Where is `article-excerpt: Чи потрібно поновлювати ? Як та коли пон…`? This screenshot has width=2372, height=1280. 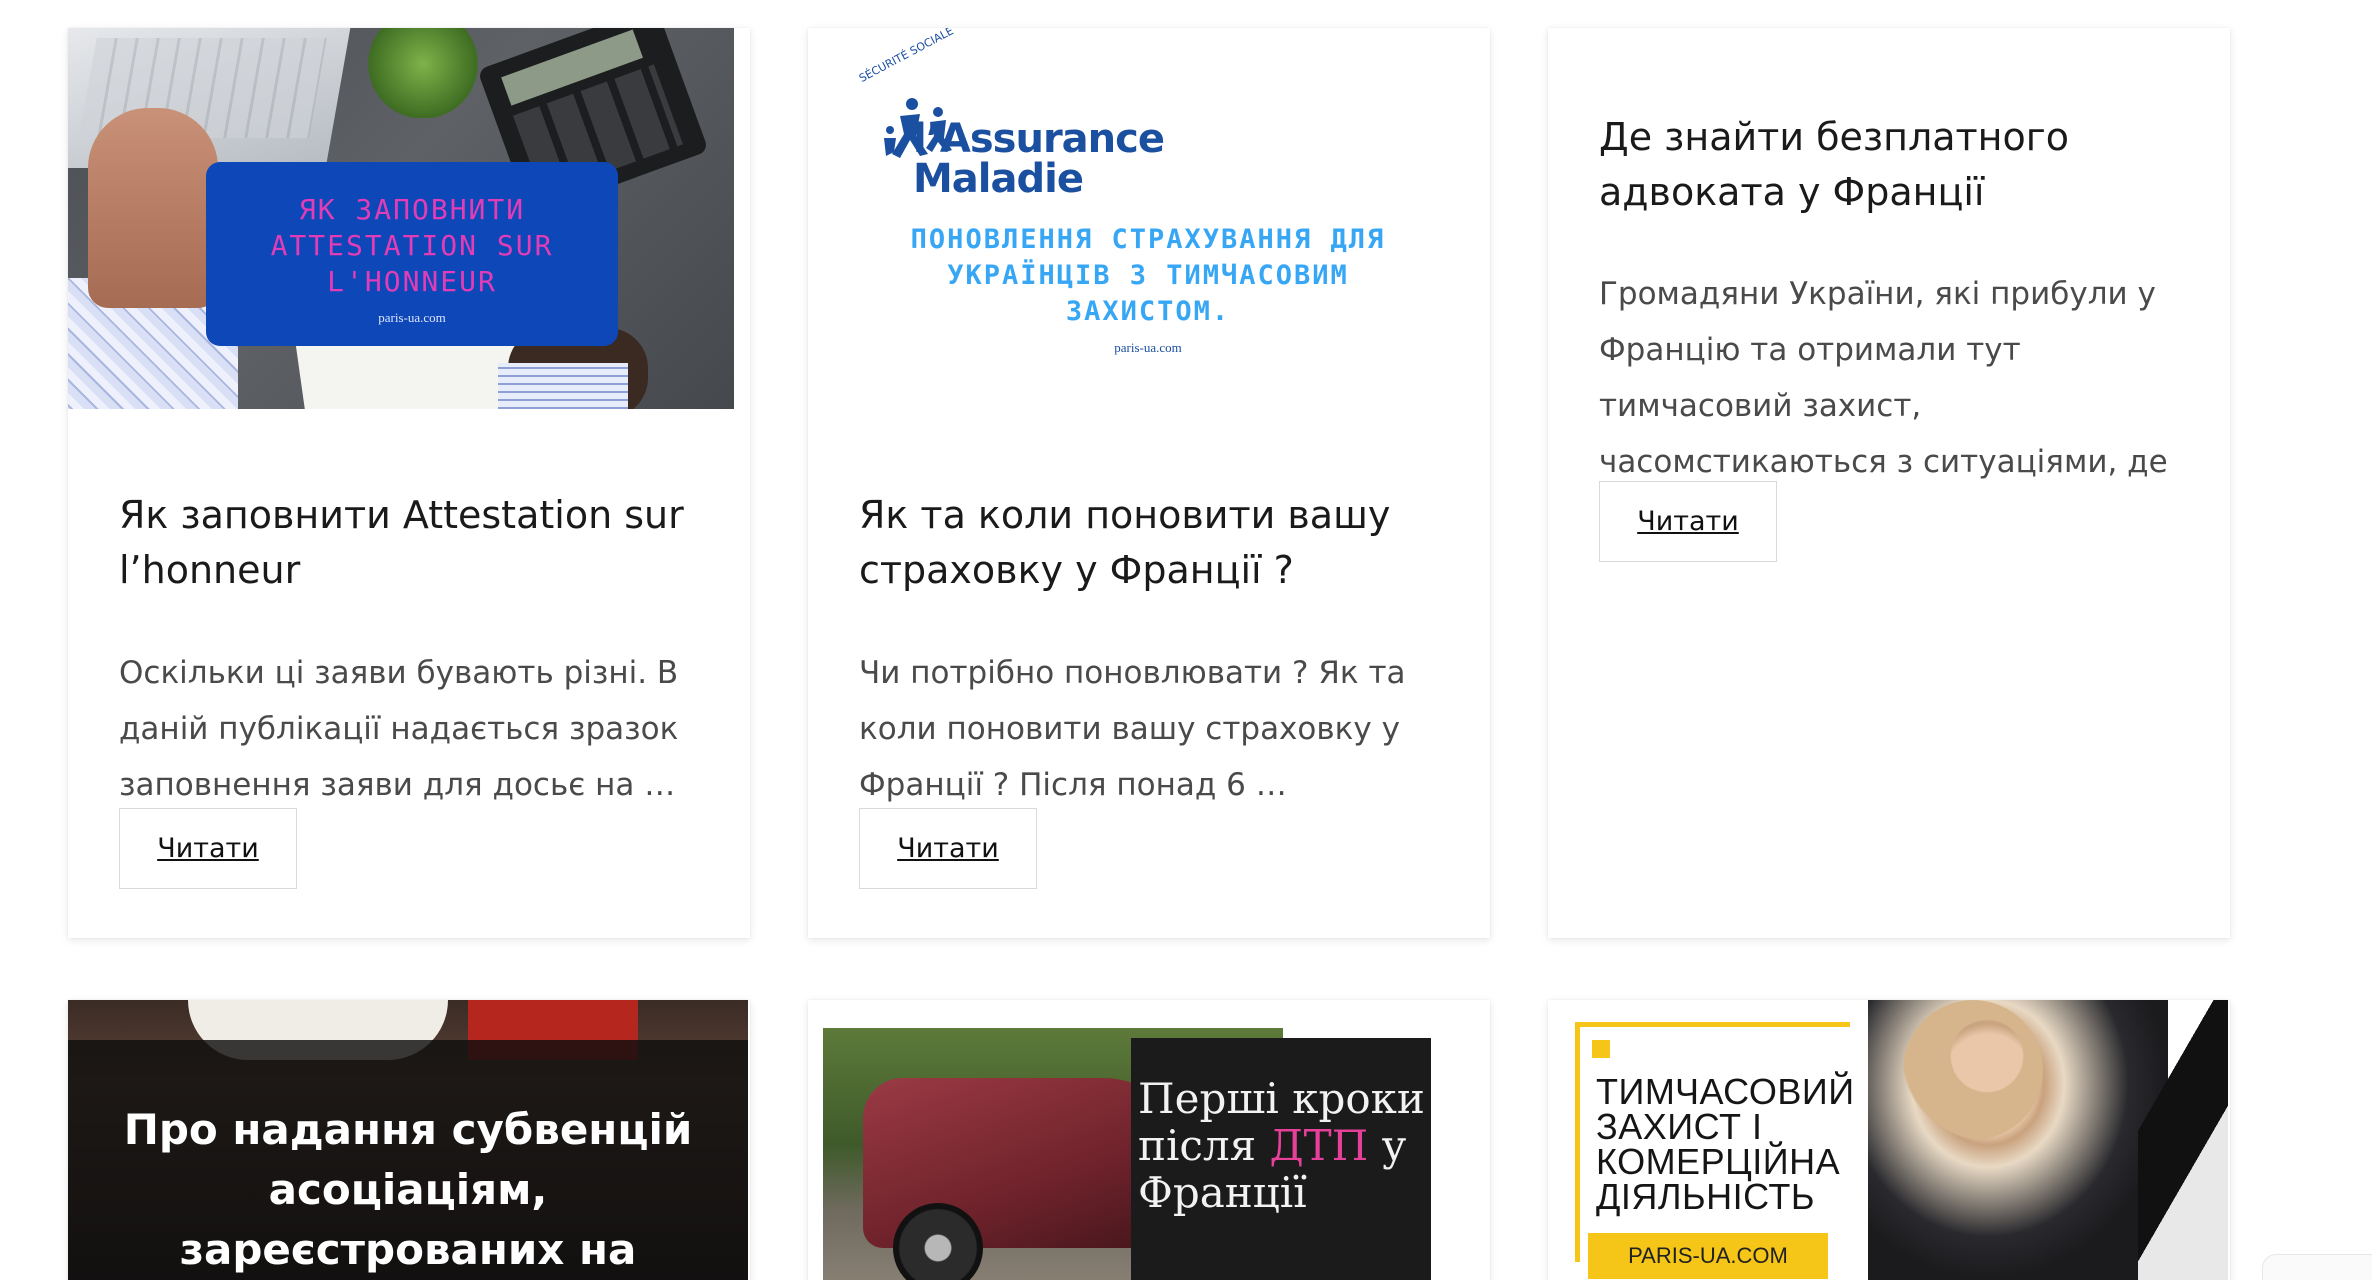
article-excerpt: Чи потрібно поновлювати ? Як та коли пон… is located at coordinates (1132, 729).